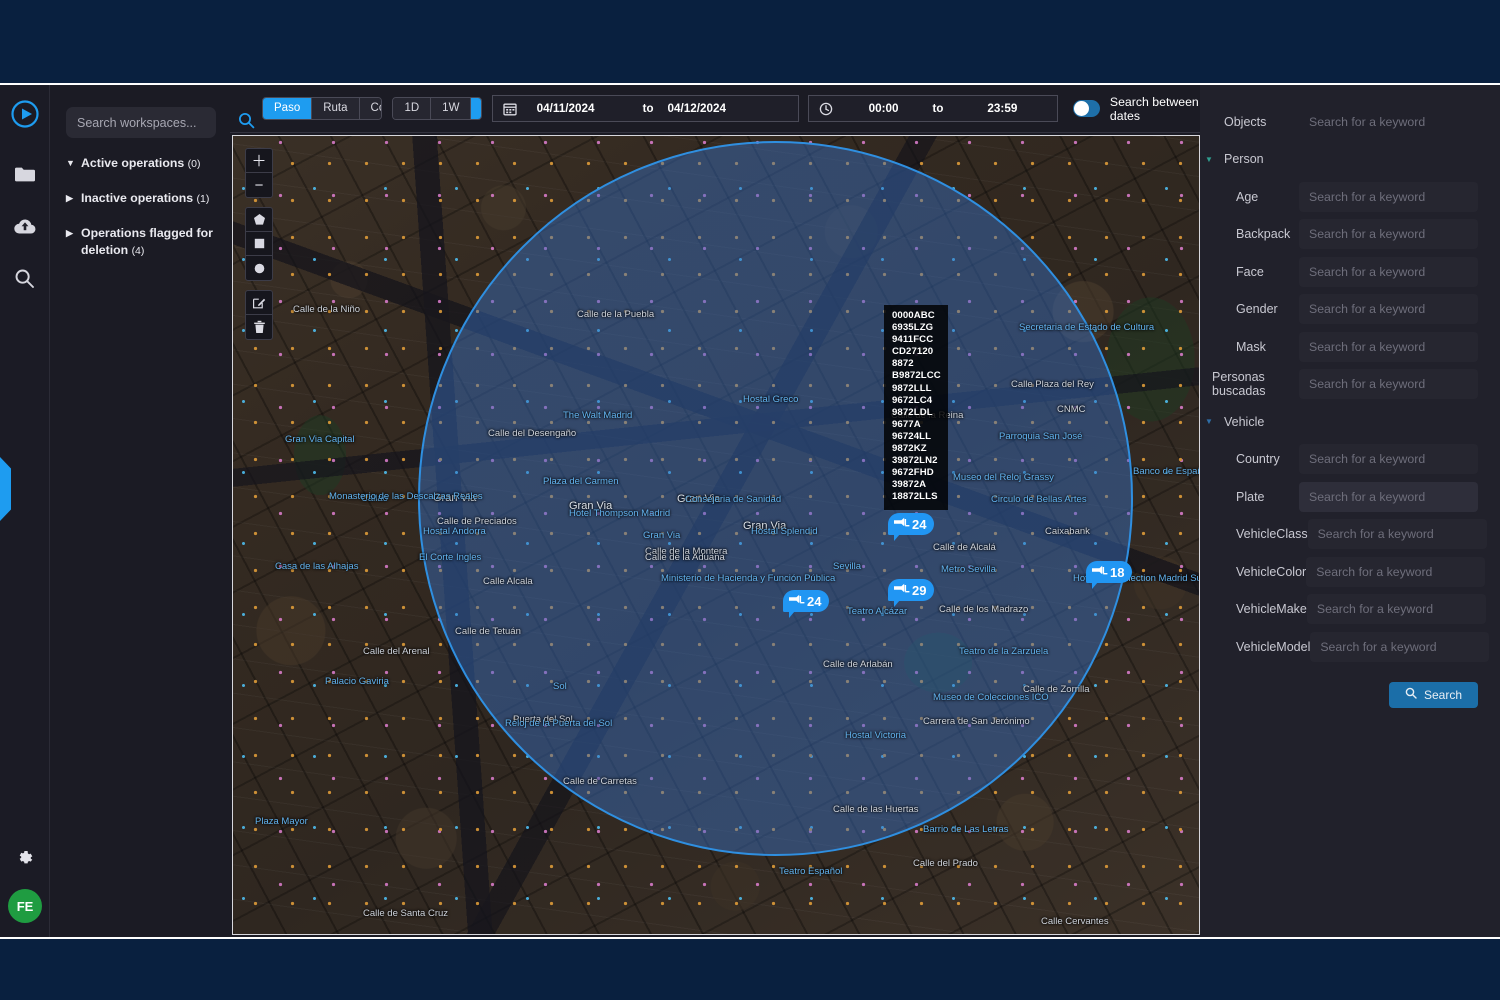 The image size is (1500, 1000). I want to click on filter-row-vehiclecolor: VehicleColor, so click(1343, 572).